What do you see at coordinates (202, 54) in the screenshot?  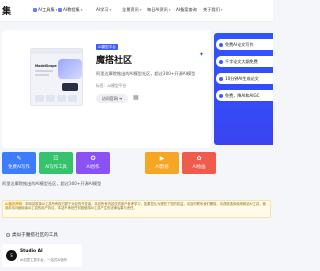 I see `sparkle-icon: ✦` at bounding box center [202, 54].